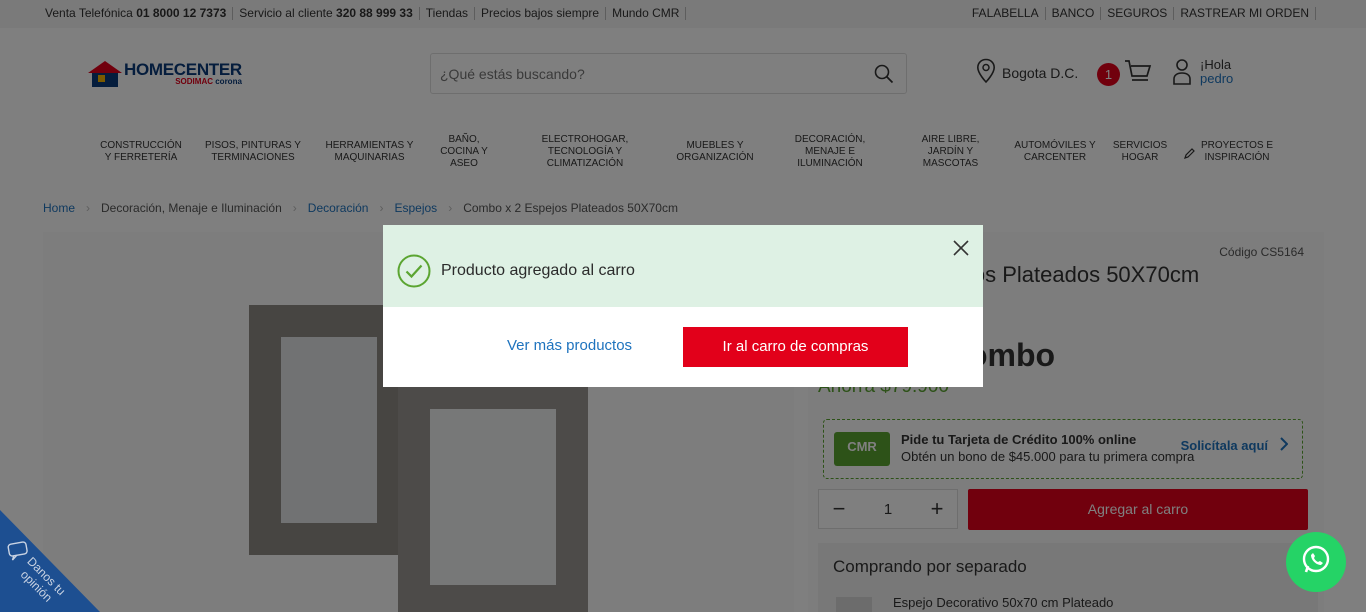 Image resolution: width=1366 pixels, height=612 pixels. I want to click on go-to-cart-button: Ir al carro de compras, so click(795, 347).